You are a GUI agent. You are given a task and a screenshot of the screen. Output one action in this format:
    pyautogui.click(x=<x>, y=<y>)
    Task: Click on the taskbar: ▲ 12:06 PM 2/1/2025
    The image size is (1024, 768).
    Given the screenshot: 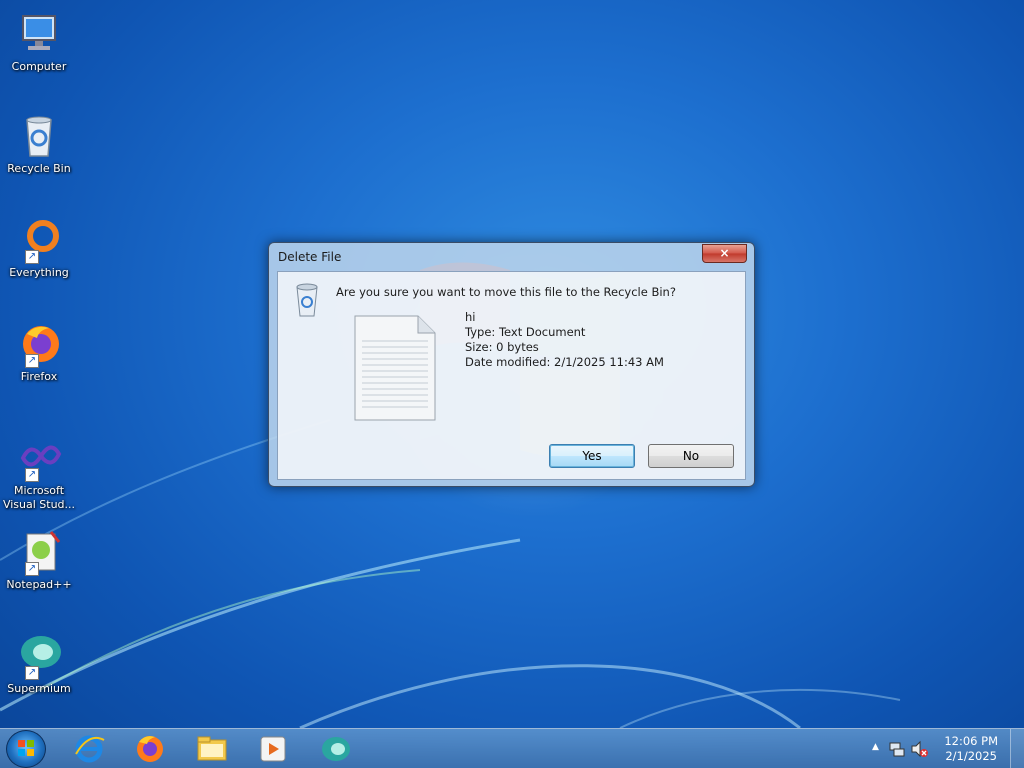 What is the action you would take?
    pyautogui.click(x=512, y=748)
    